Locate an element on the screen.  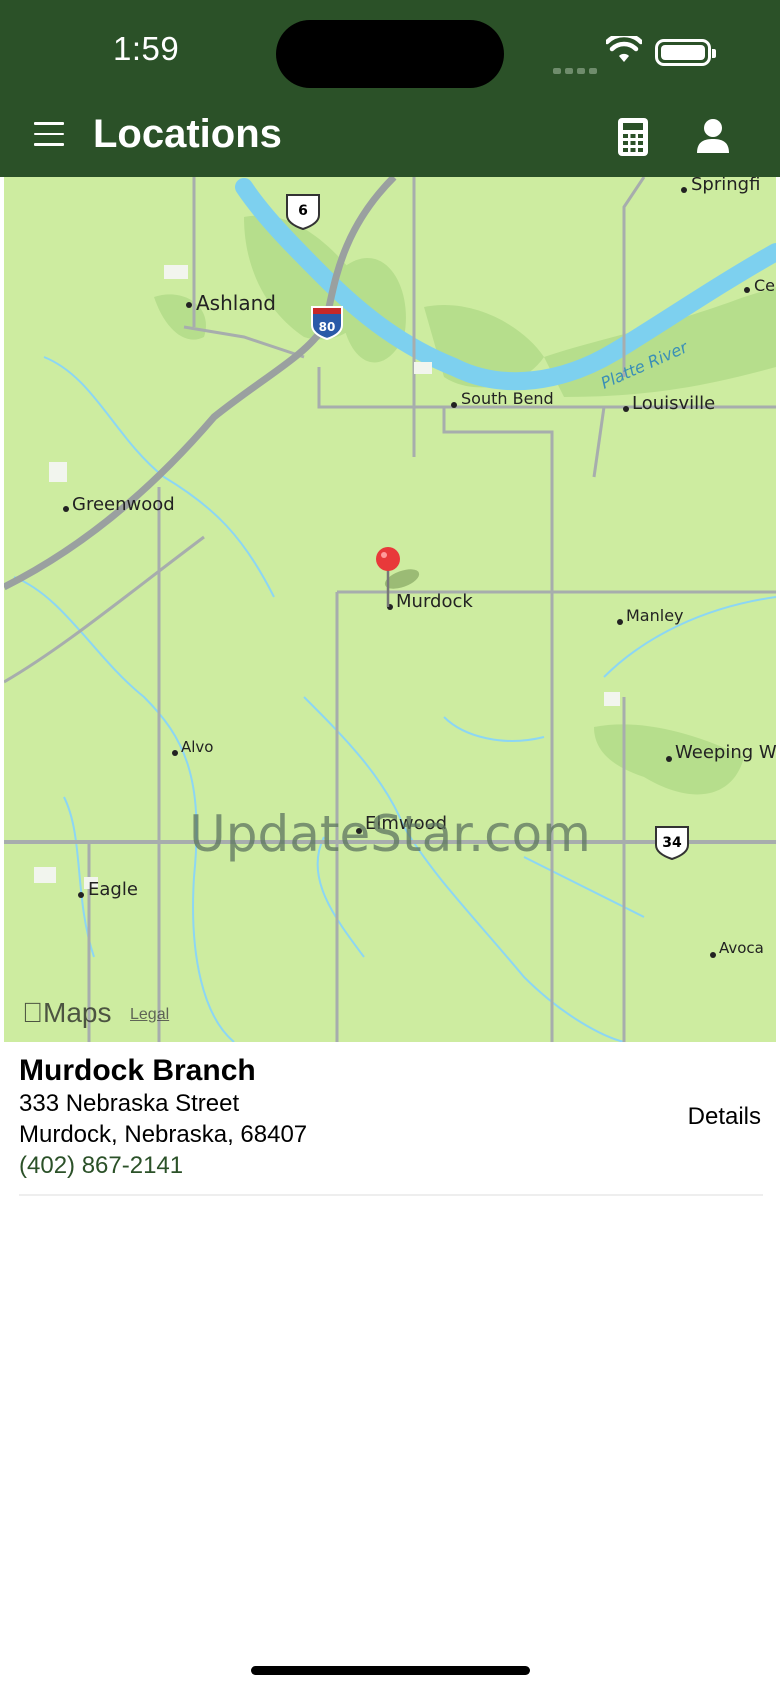
legal-link: Legal is located at coordinates (149, 1015).